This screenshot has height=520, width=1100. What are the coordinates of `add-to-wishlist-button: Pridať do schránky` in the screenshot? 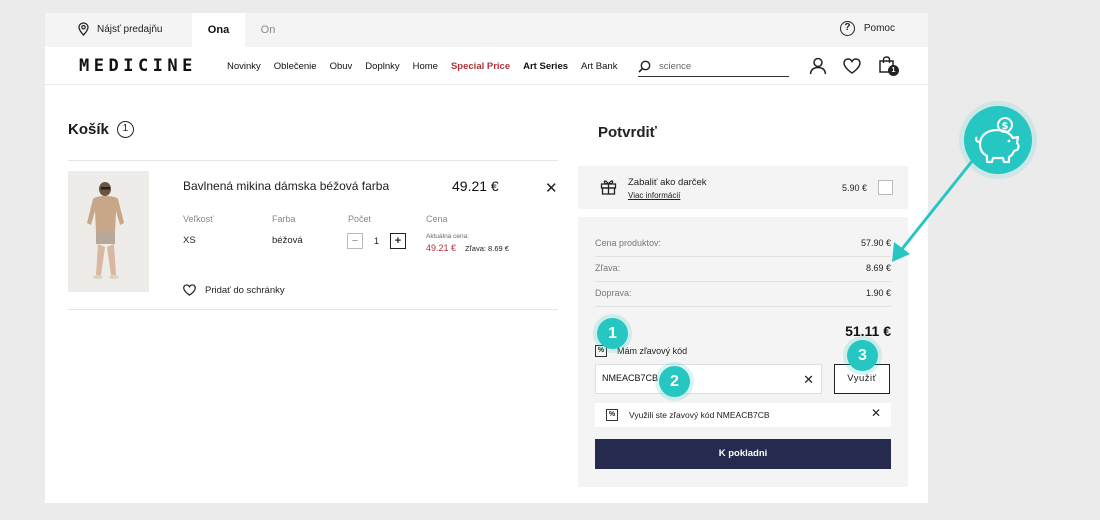 It's located at (234, 290).